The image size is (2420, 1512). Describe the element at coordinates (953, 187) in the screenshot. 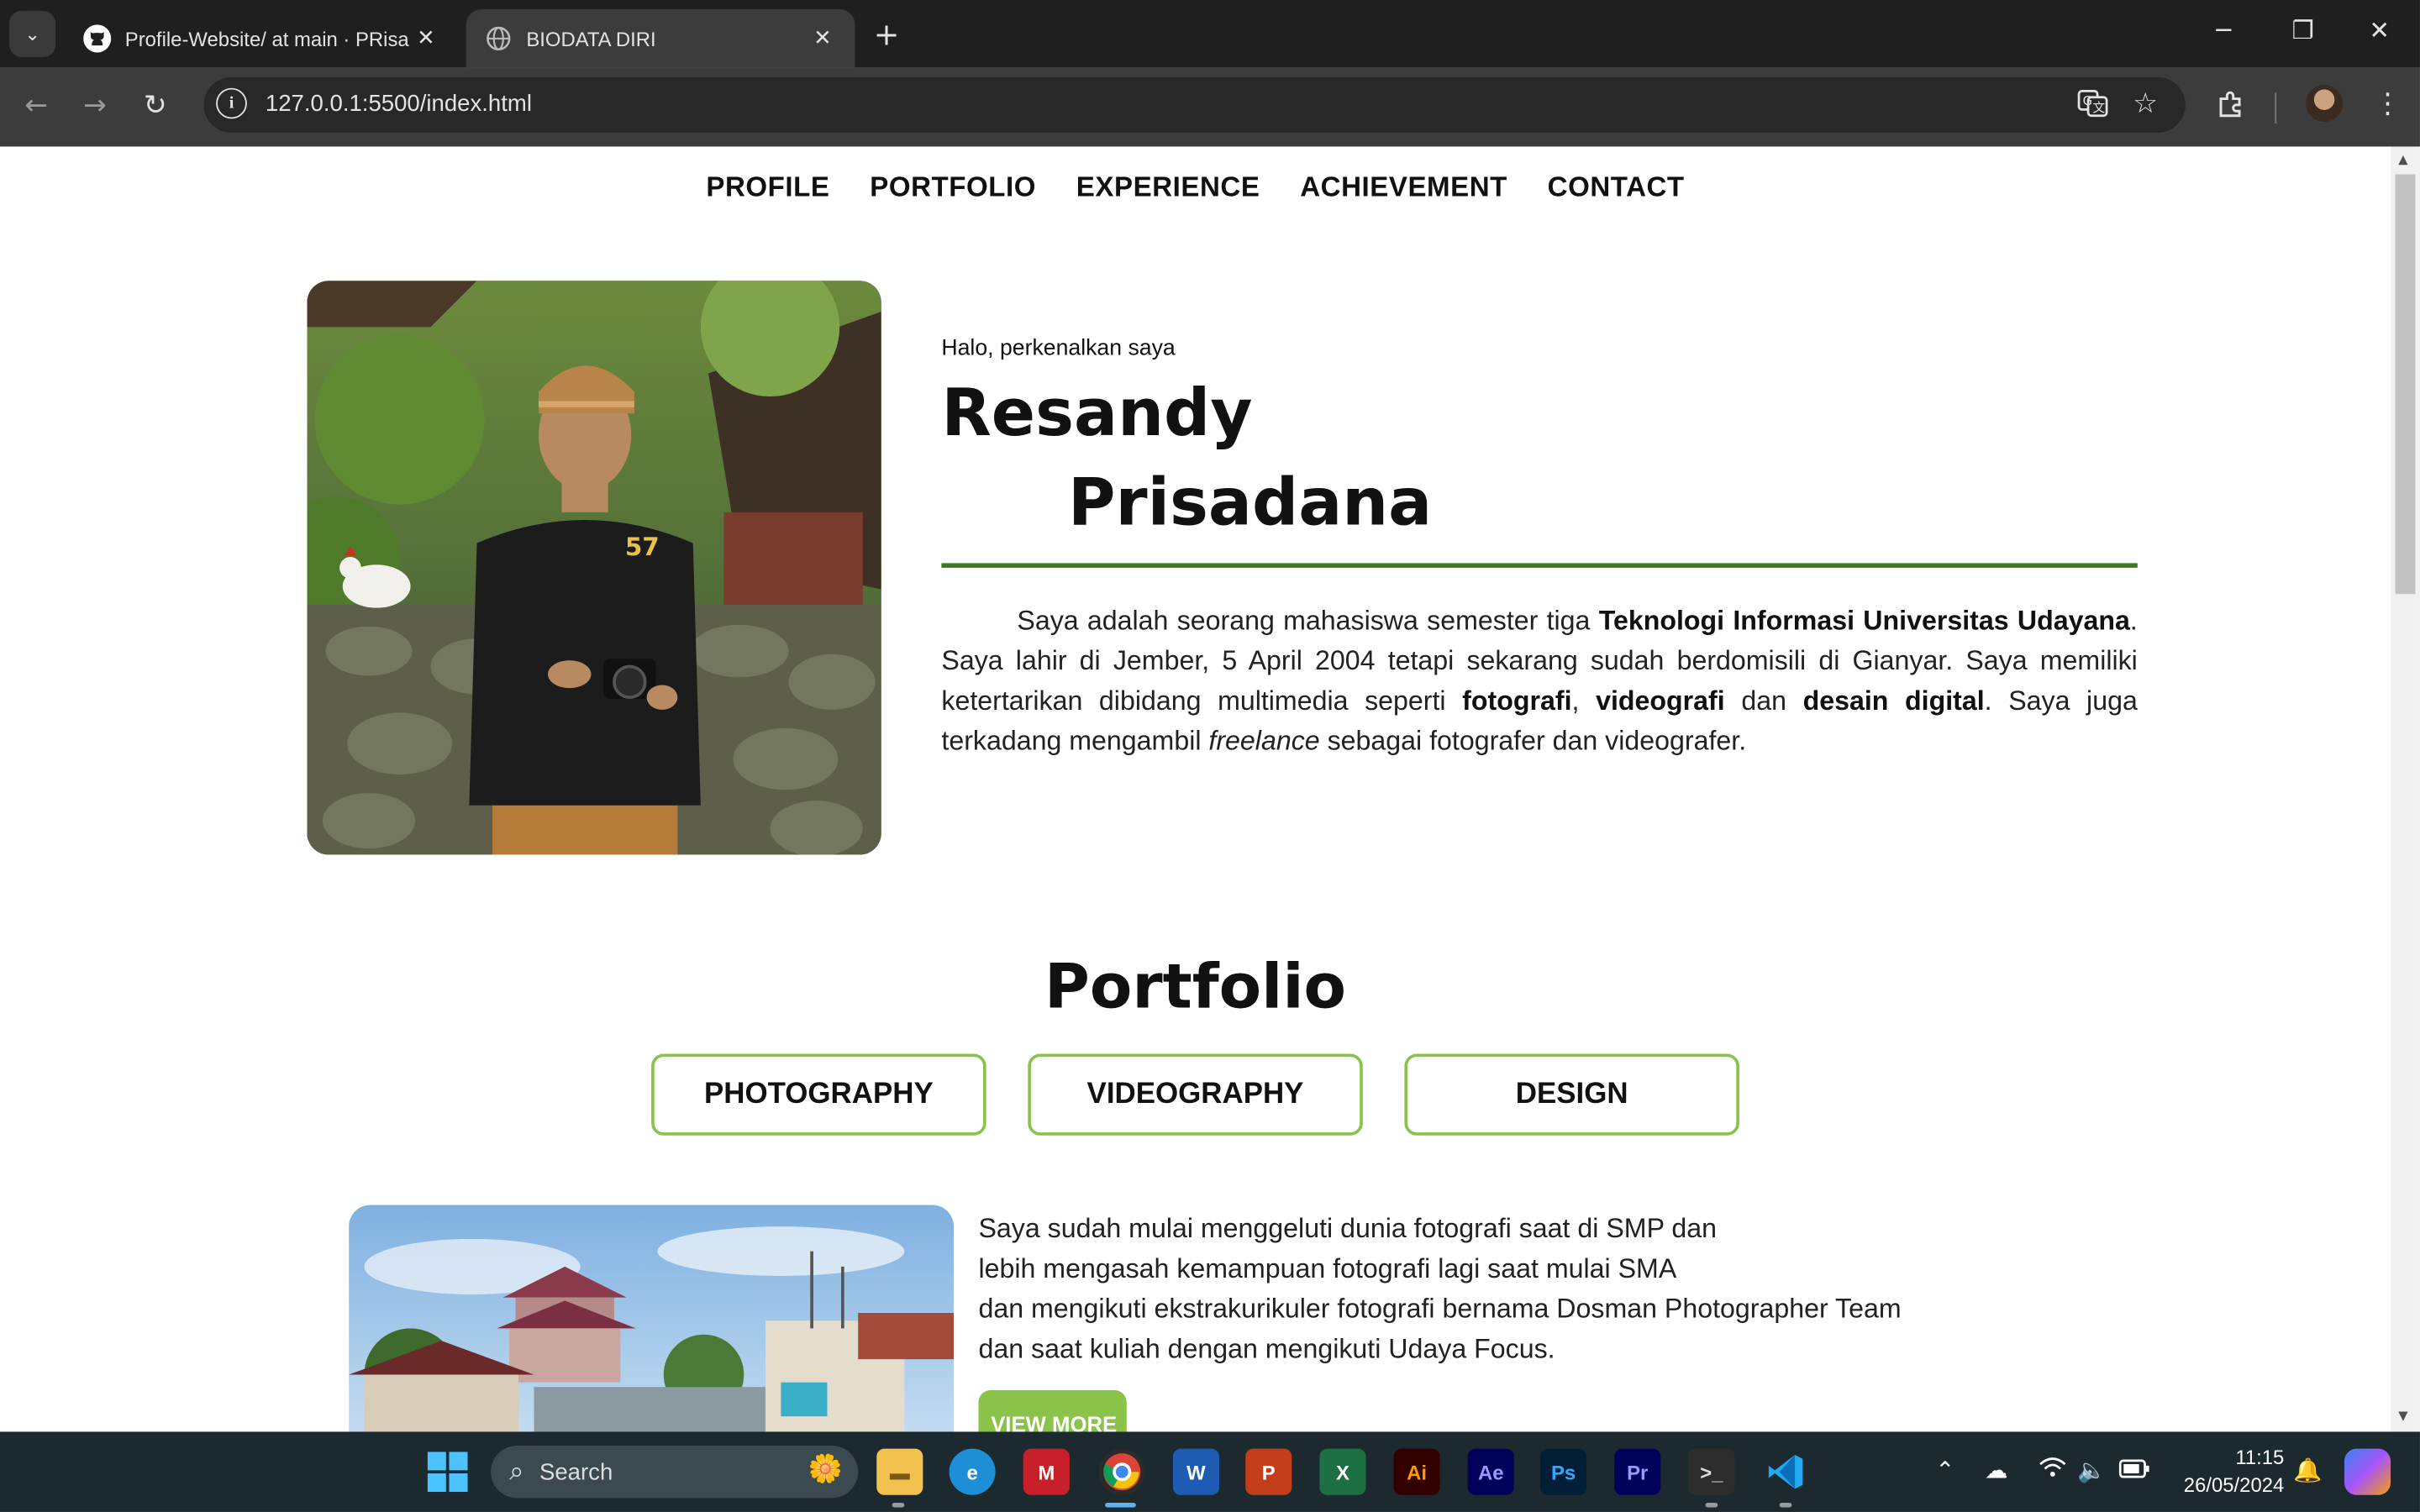

I see `nav-link-portfolio: PORTFOLIO` at that location.